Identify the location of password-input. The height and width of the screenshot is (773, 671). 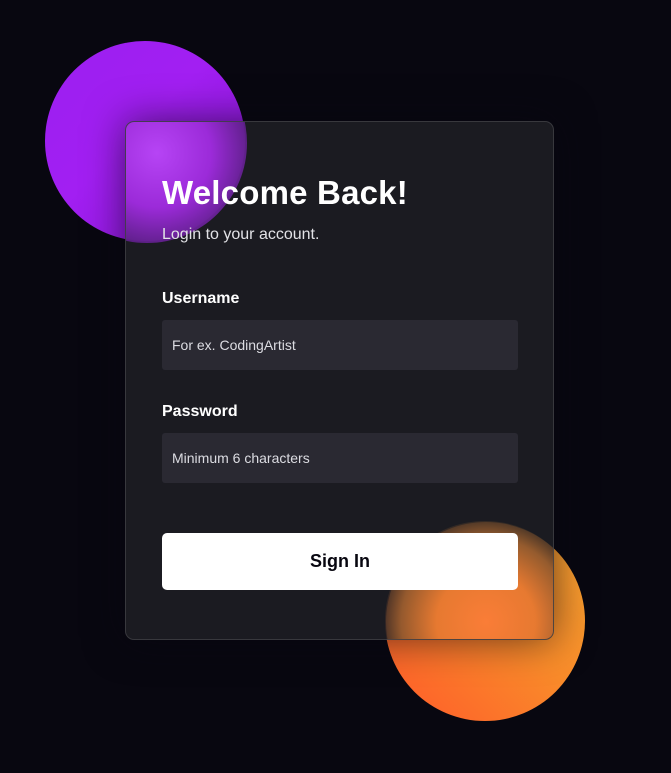
(340, 458).